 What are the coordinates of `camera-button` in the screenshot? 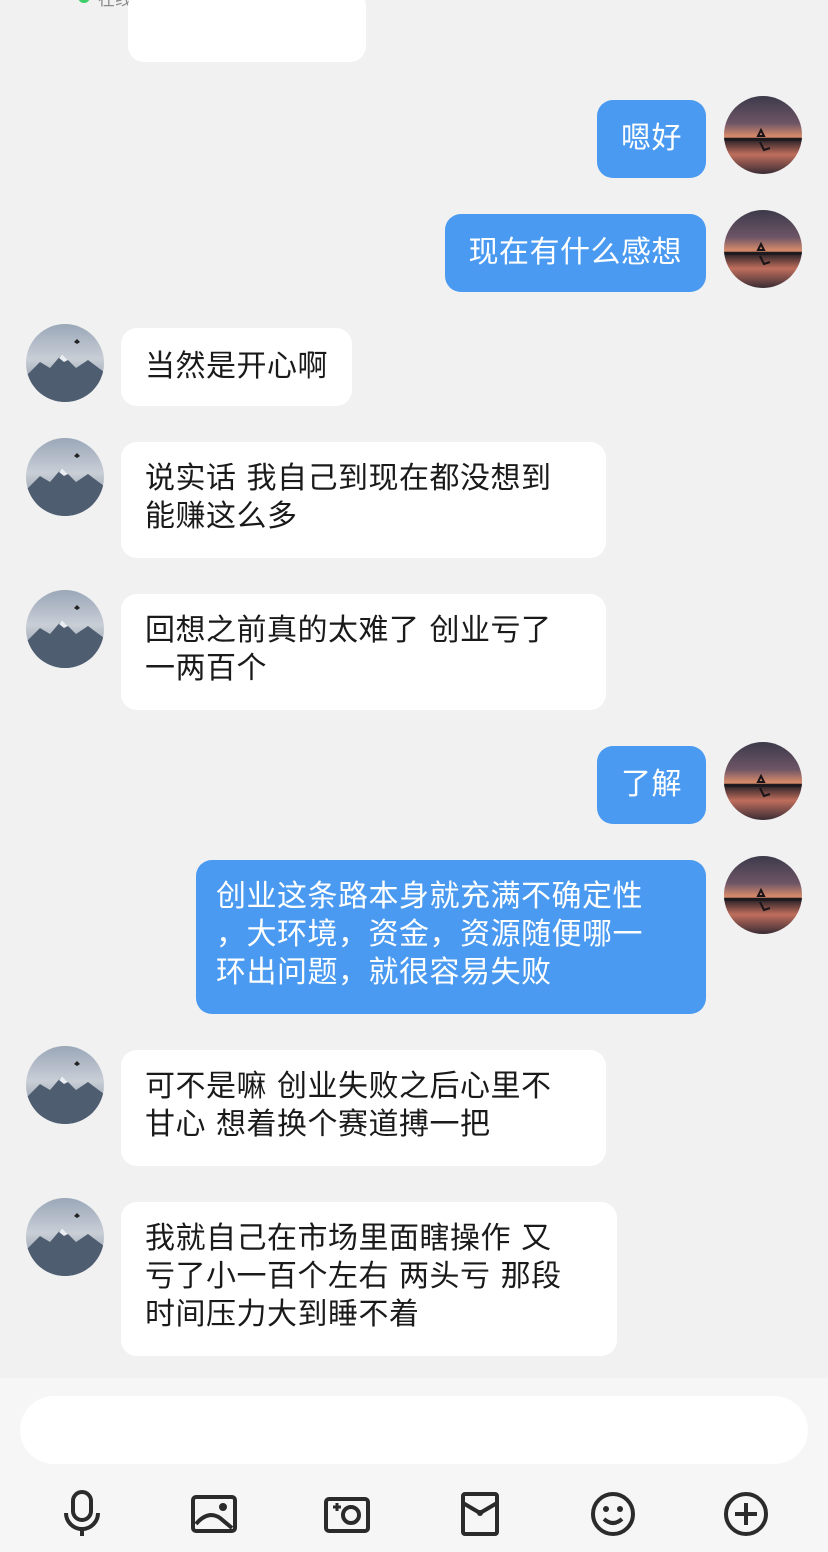 It's located at (347, 1514).